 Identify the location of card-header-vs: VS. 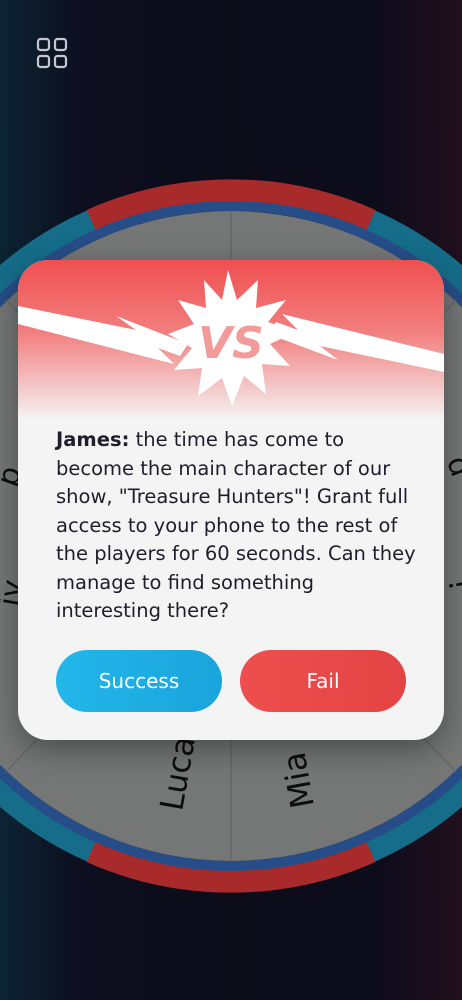
(231, 340).